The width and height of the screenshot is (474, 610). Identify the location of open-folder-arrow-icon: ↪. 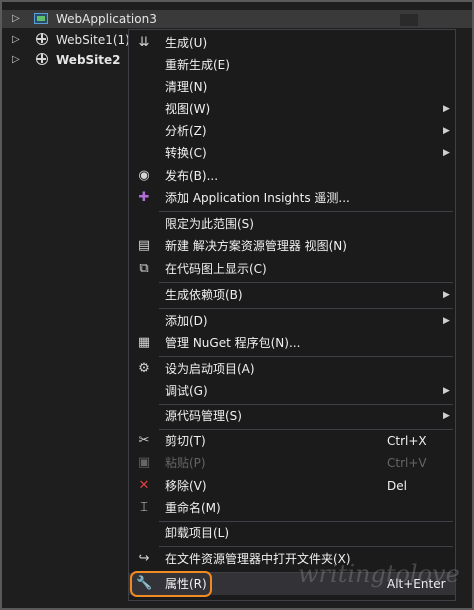
(144, 558).